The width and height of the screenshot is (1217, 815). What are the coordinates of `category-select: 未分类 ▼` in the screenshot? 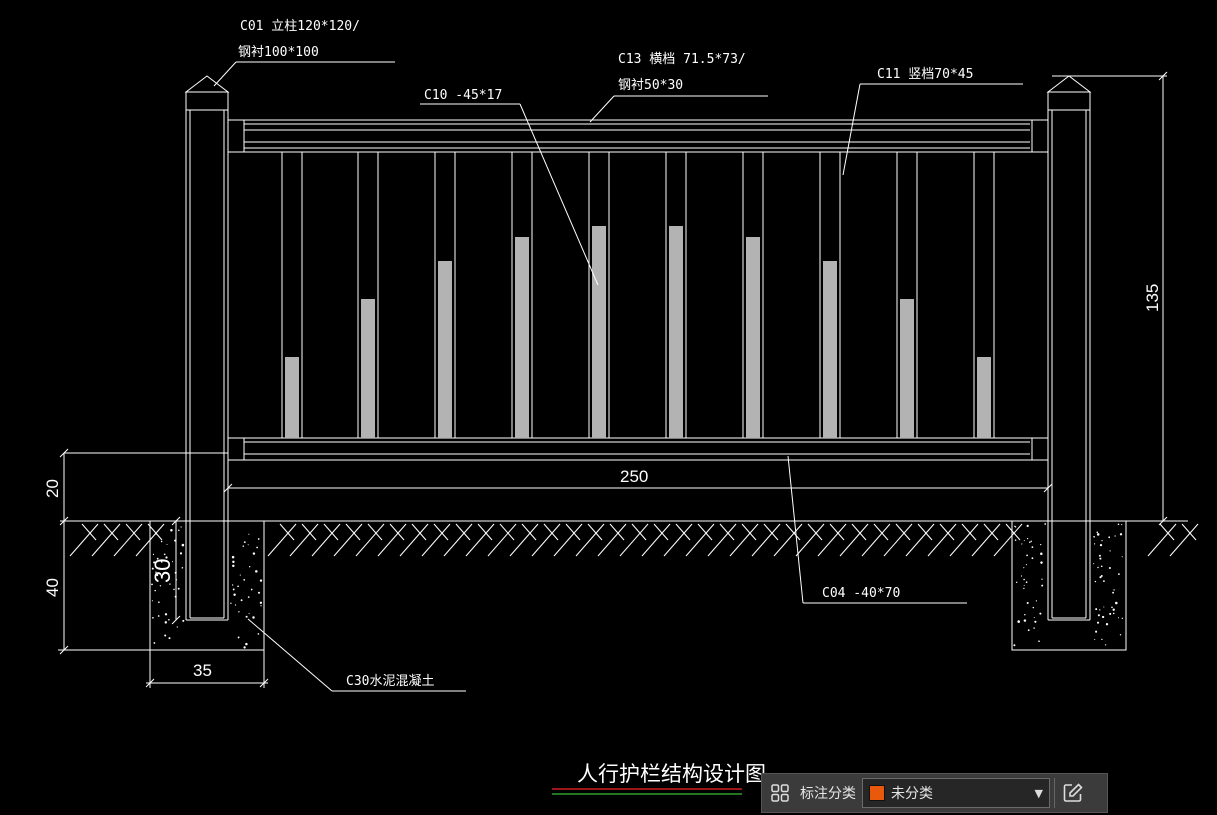 It's located at (956, 793).